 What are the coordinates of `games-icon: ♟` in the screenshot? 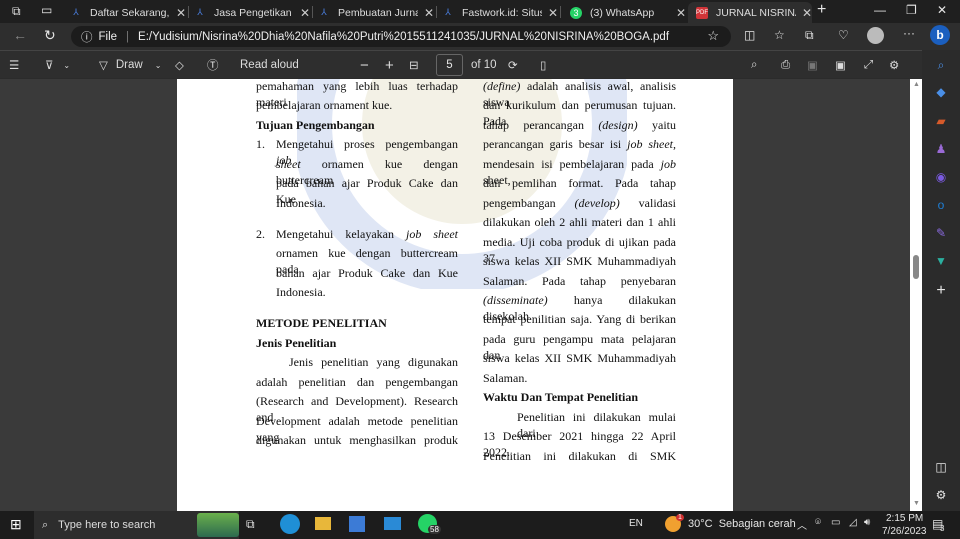 It's located at (941, 149).